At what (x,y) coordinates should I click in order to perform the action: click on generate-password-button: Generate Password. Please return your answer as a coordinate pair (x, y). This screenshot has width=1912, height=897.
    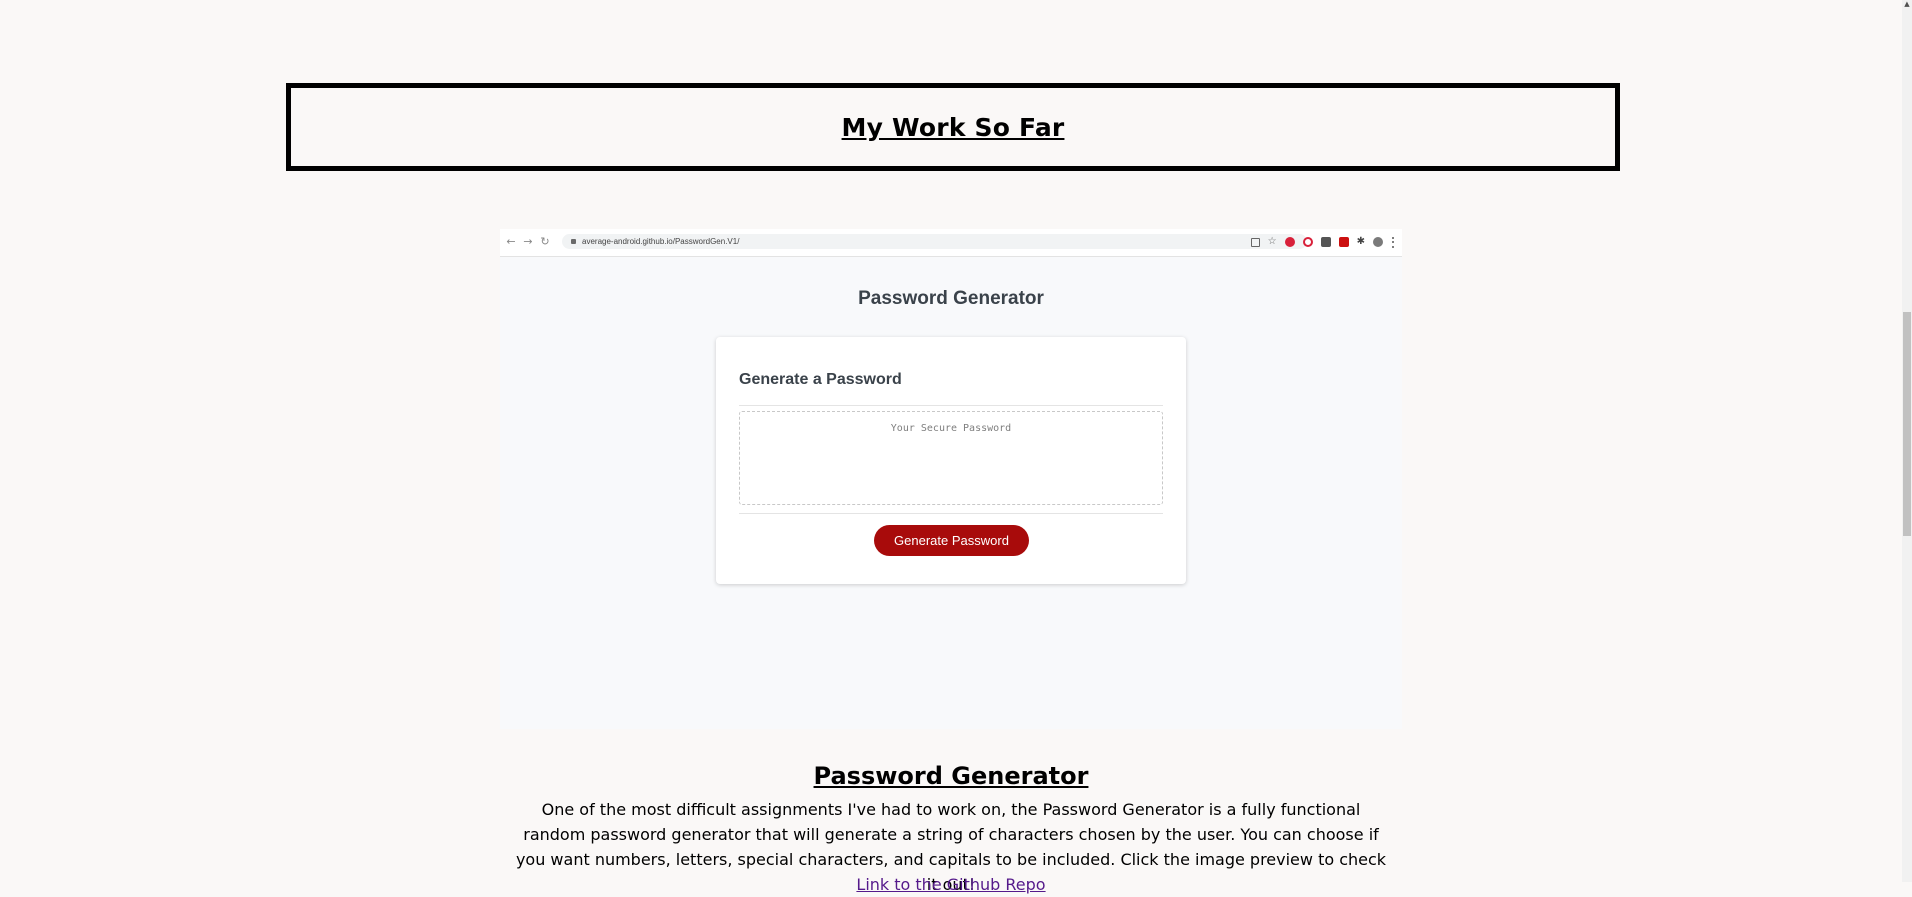
    Looking at the image, I should click on (951, 540).